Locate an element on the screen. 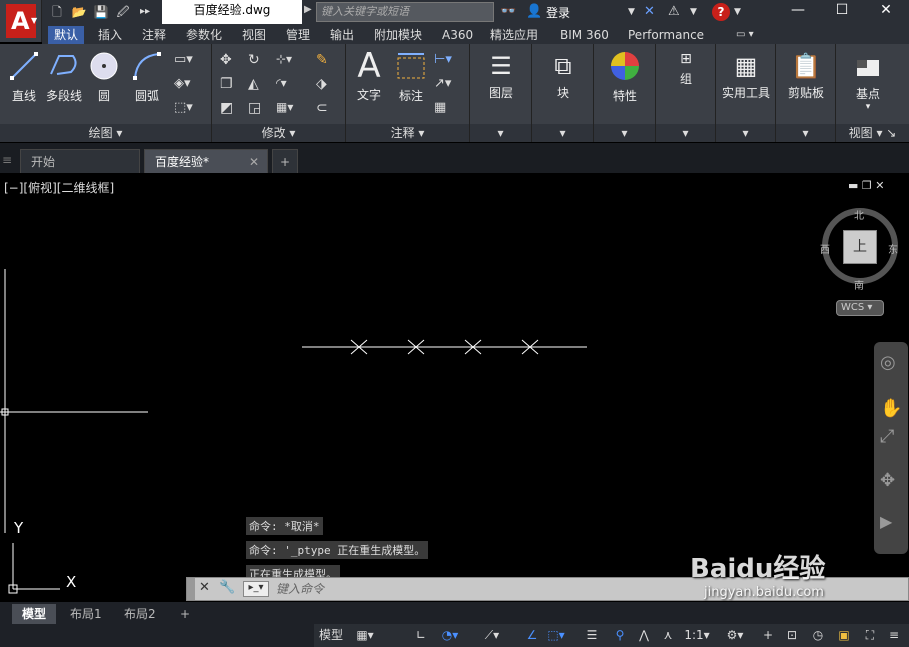  panel-clipboard: 📋 剪贴板 ▾ is located at coordinates (806, 93).